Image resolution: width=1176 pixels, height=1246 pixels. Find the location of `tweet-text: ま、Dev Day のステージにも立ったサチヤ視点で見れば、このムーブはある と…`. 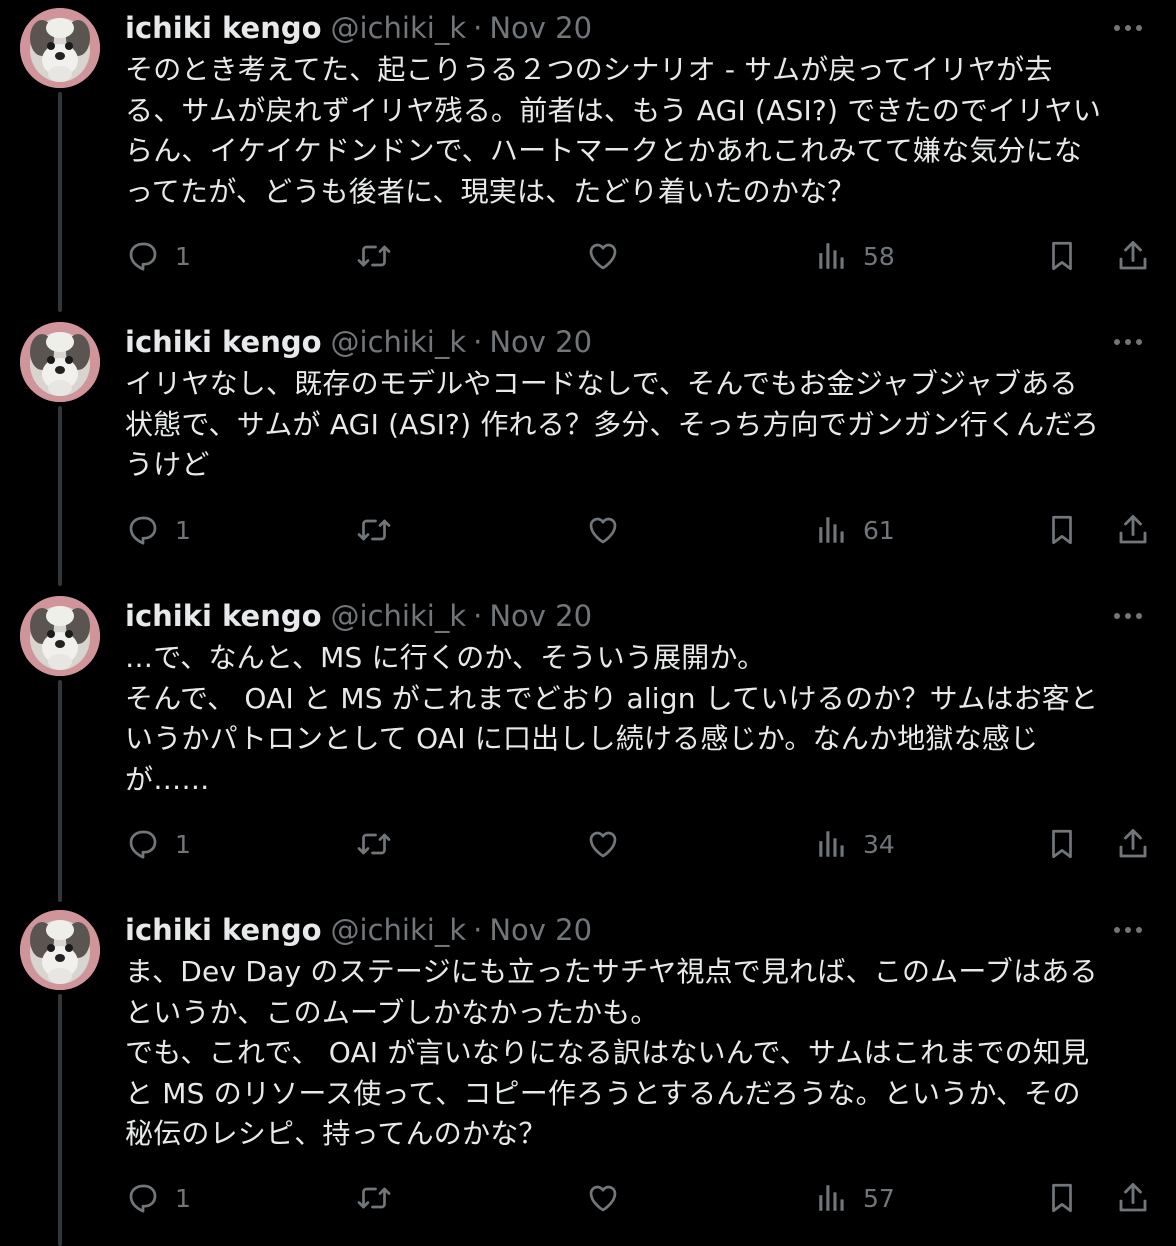

tweet-text: ま、Dev Day のステージにも立ったサチヤ視点で見れば、このムーブはある と… is located at coordinates (611, 1052).